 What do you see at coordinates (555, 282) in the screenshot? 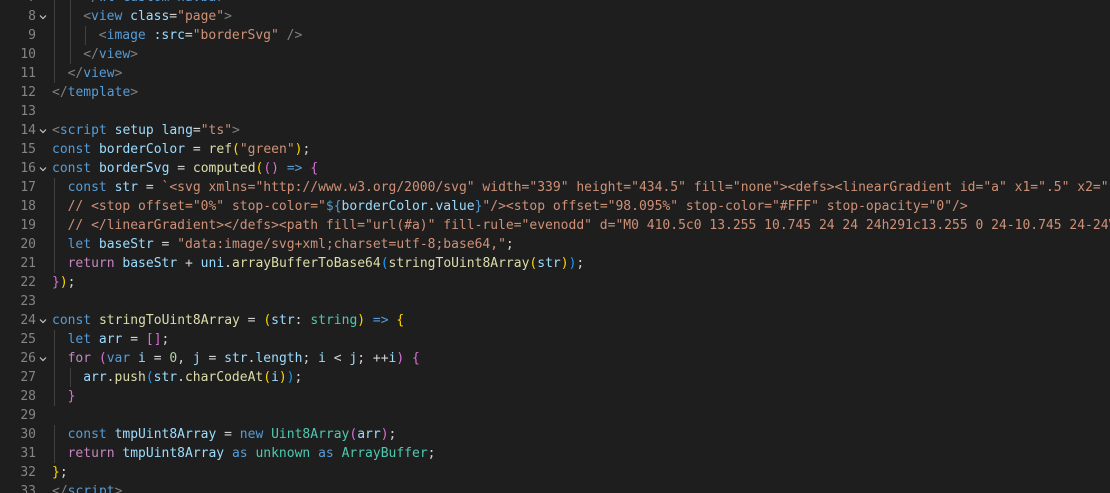
I see `code-line: 22});` at bounding box center [555, 282].